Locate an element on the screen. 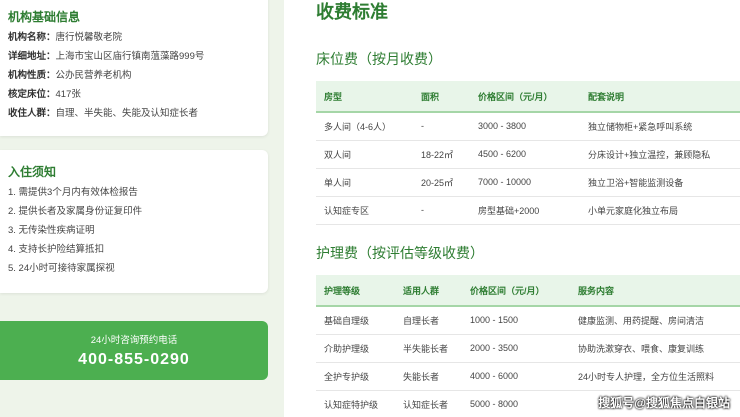  info-row-name: 机构名称：唐行悦馨敬老院 is located at coordinates (134, 38).